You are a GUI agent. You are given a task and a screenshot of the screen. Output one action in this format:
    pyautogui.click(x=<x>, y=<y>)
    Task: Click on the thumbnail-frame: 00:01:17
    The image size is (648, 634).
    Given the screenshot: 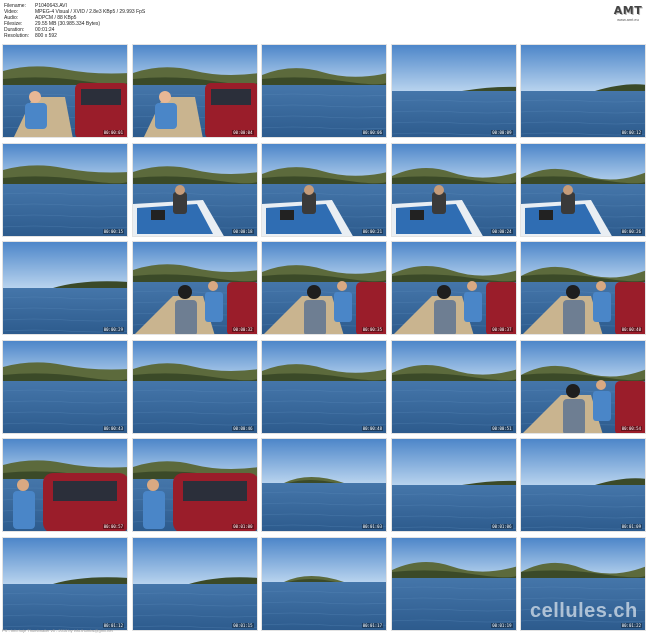 What is the action you would take?
    pyautogui.click(x=324, y=583)
    